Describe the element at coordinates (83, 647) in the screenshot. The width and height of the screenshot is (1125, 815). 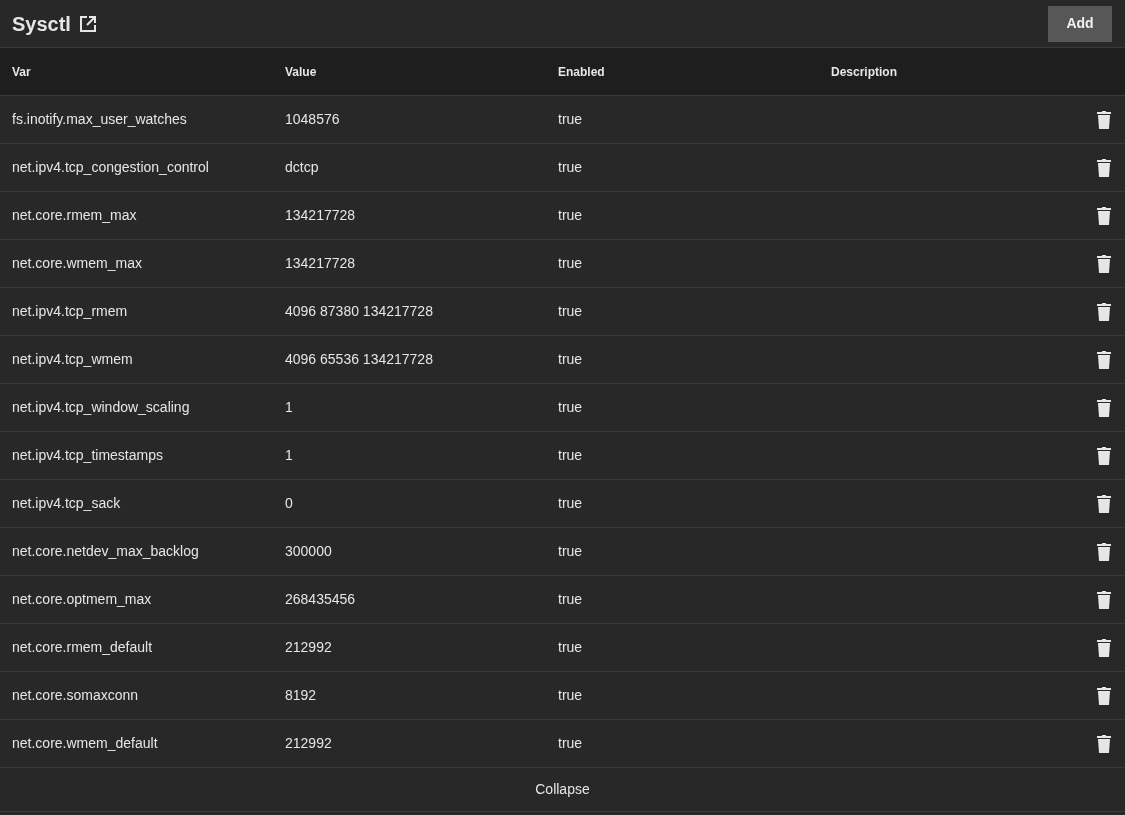
I see `table-cell-text: net.core.rmem_default` at that location.